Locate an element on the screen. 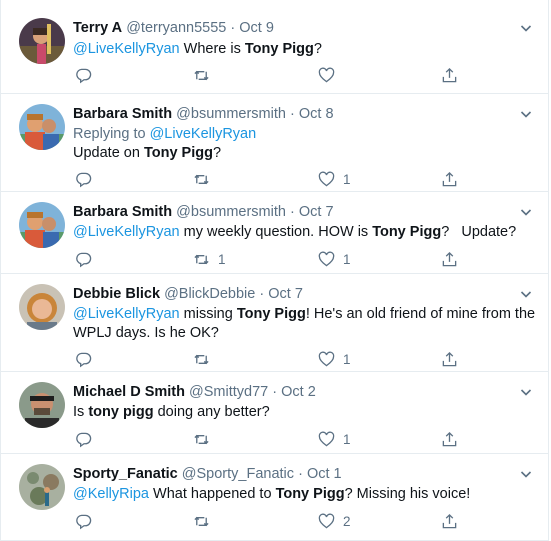  like-button: 2 is located at coordinates (334, 521).